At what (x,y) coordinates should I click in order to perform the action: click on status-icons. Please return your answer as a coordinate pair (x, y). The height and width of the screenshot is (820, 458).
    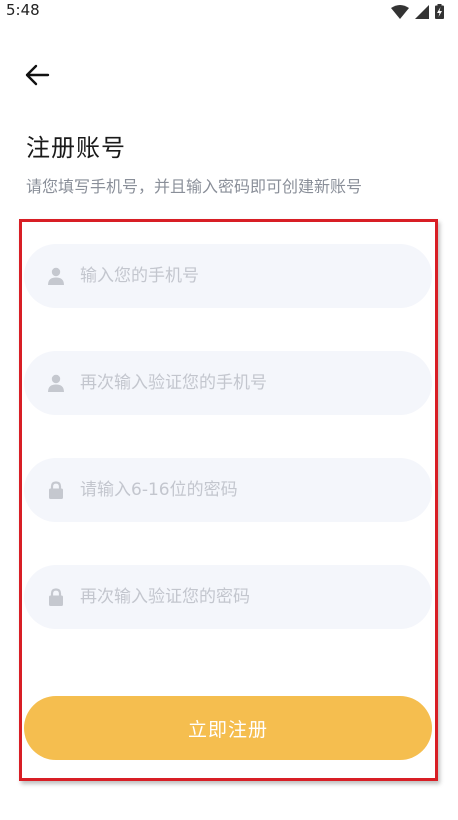
    Looking at the image, I should click on (417, 13).